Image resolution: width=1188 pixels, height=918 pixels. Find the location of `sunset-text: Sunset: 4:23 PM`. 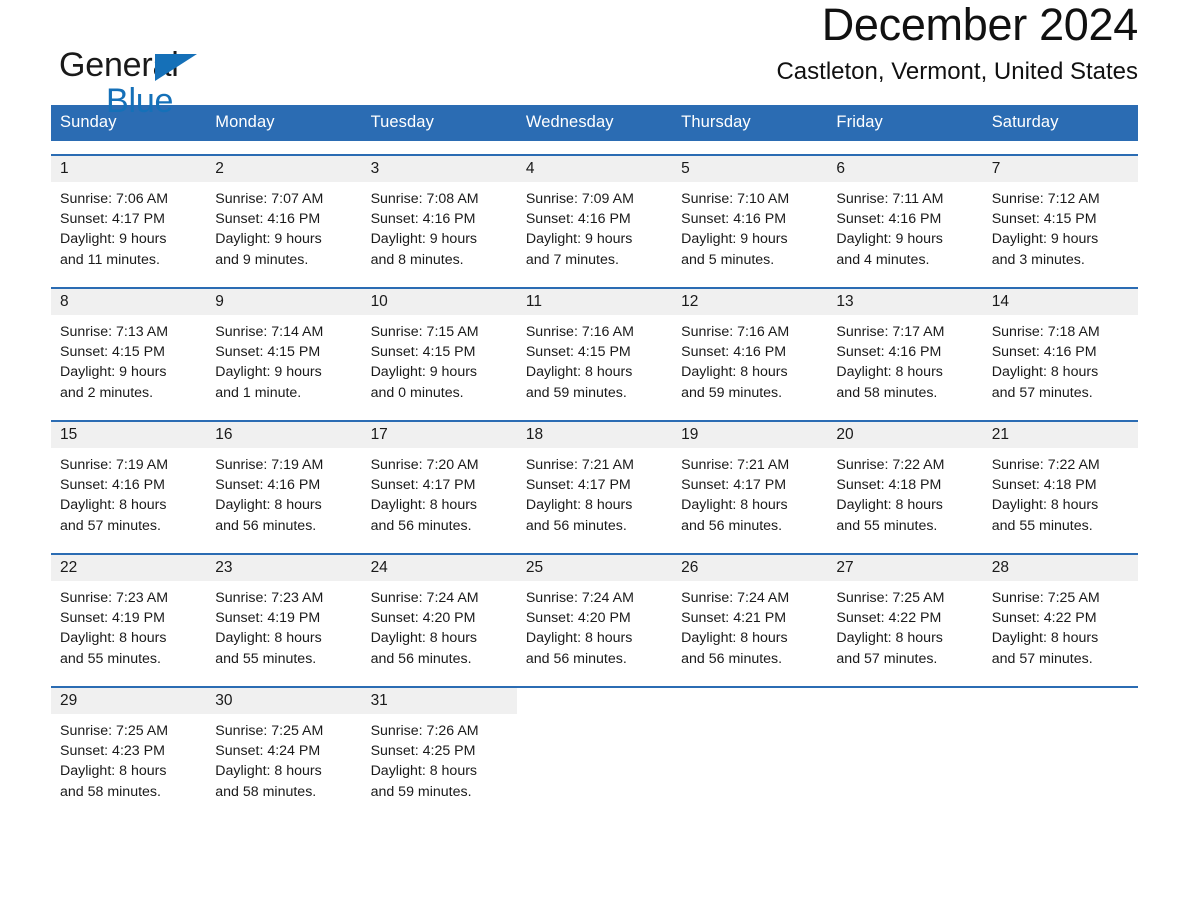

sunset-text: Sunset: 4:23 PM is located at coordinates (112, 751).